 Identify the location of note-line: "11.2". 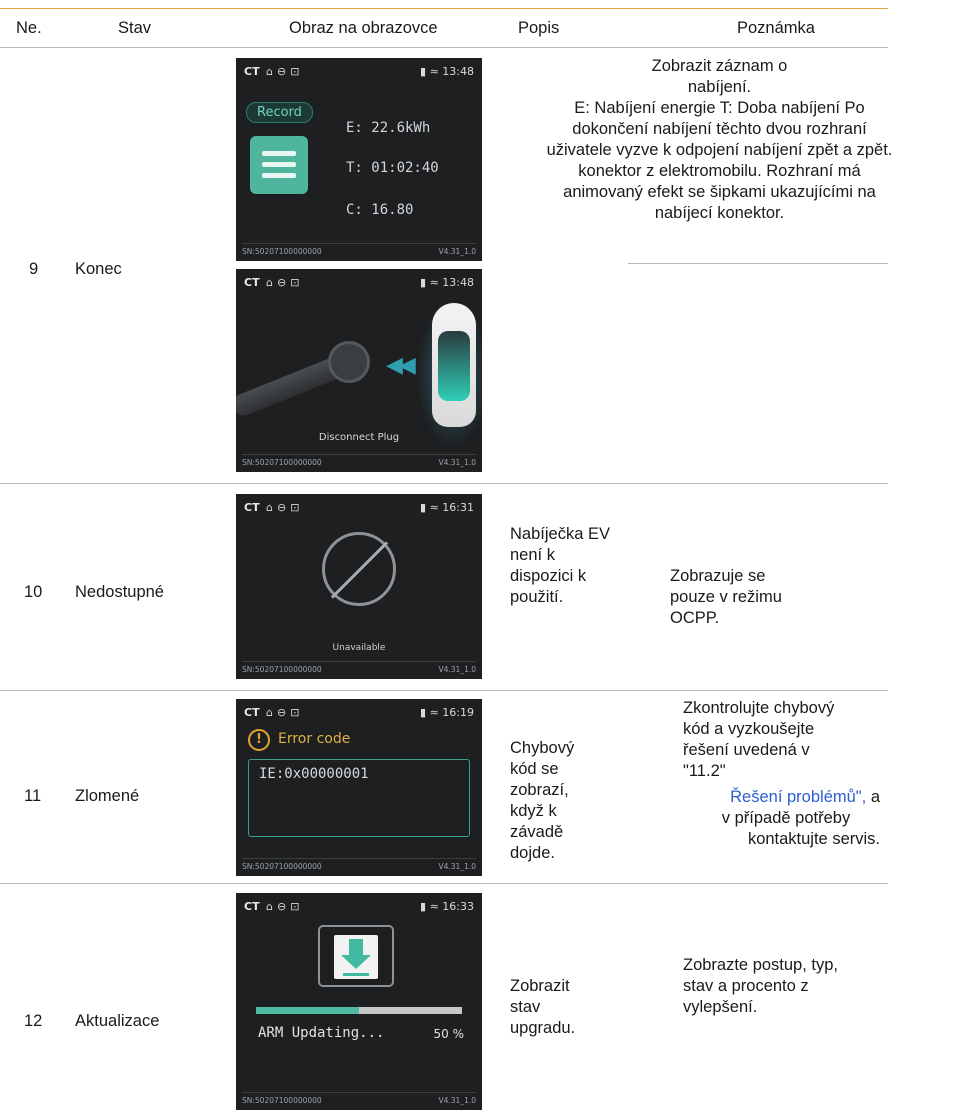
(704, 771).